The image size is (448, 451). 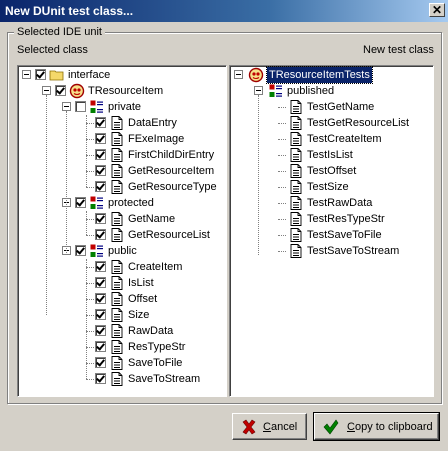 I want to click on test-item-label: TestIsList, so click(x=330, y=155).